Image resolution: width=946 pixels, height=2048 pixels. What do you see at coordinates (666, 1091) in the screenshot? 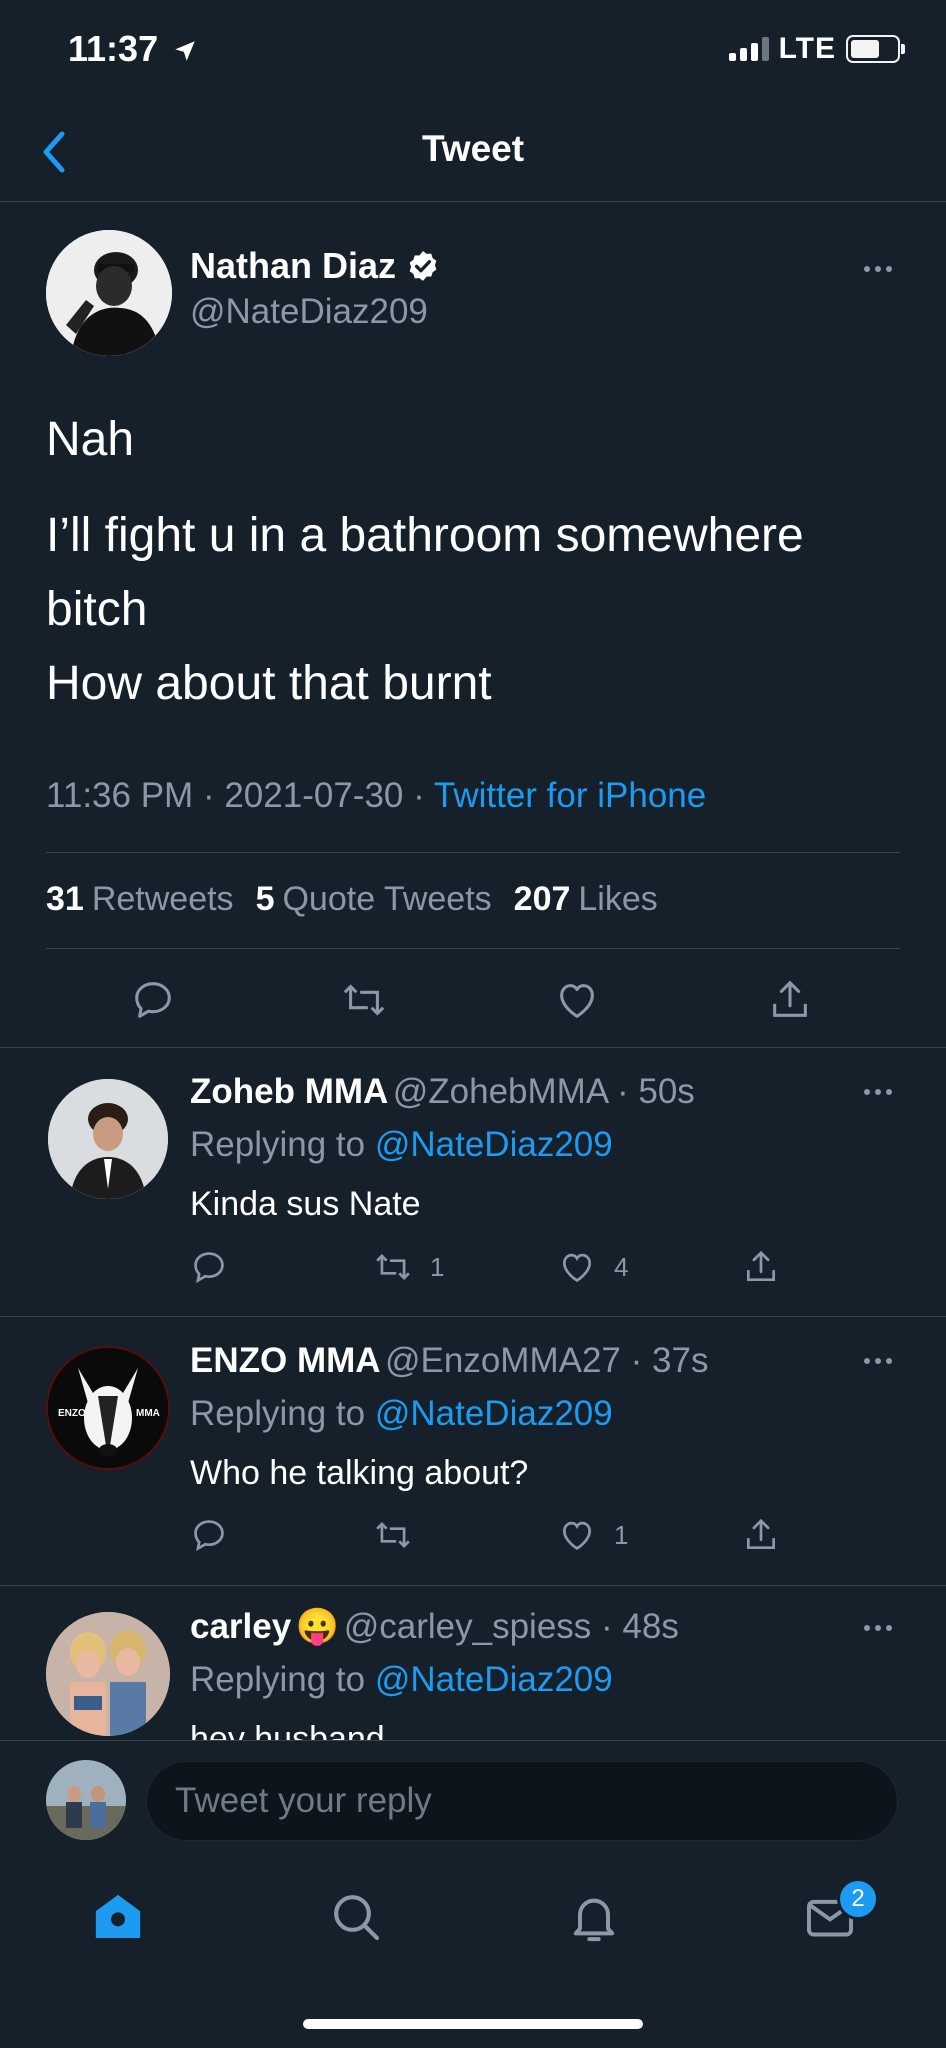
I see `reply-time: 50s` at bounding box center [666, 1091].